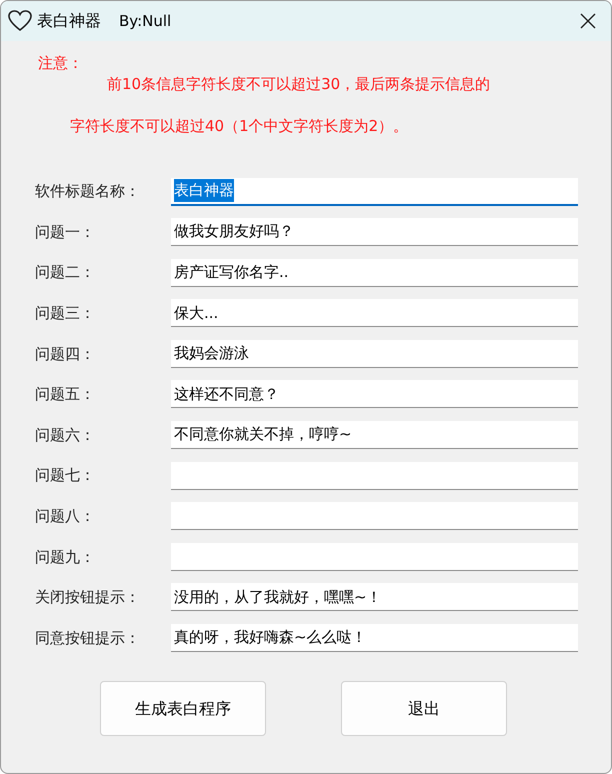 The height and width of the screenshot is (774, 612). What do you see at coordinates (298, 84) in the screenshot?
I see `notice-text: 前10条信息字符长度不可以超过30，最后两条提示信息的` at bounding box center [298, 84].